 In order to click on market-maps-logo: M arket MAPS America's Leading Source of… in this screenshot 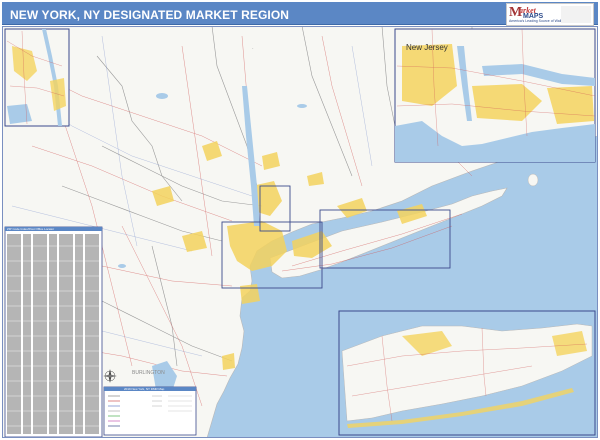, I will do `click(550, 14)`.